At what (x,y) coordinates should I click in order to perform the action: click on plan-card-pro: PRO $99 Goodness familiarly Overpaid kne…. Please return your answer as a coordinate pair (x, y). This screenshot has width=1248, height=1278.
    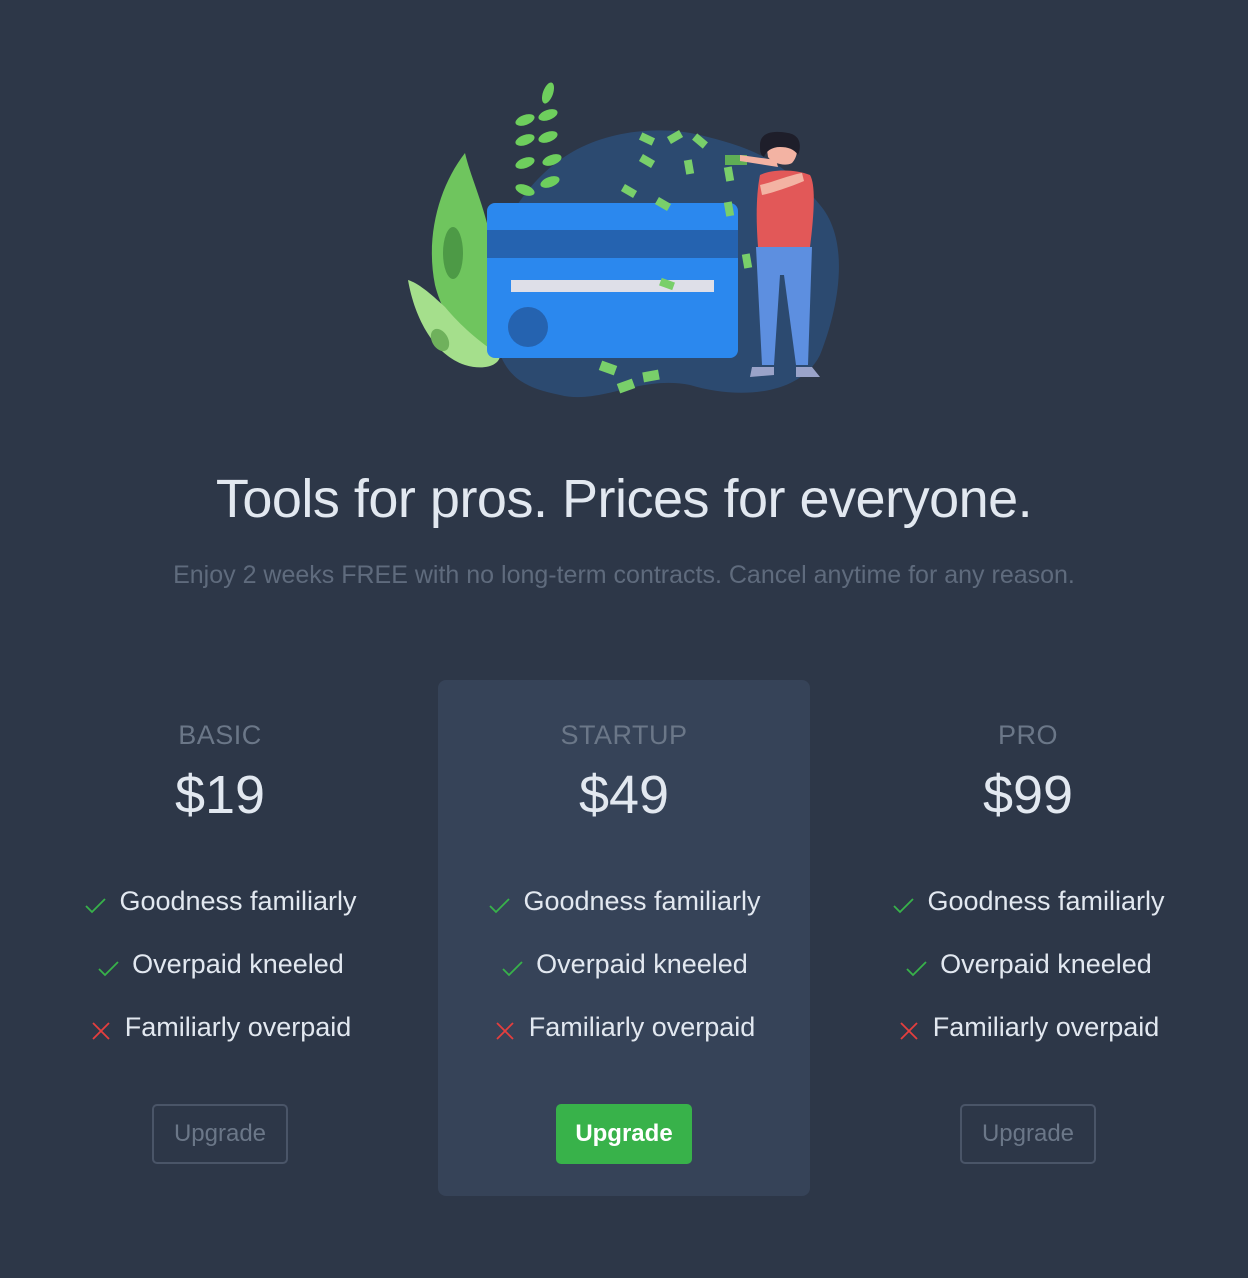
    Looking at the image, I should click on (1028, 938).